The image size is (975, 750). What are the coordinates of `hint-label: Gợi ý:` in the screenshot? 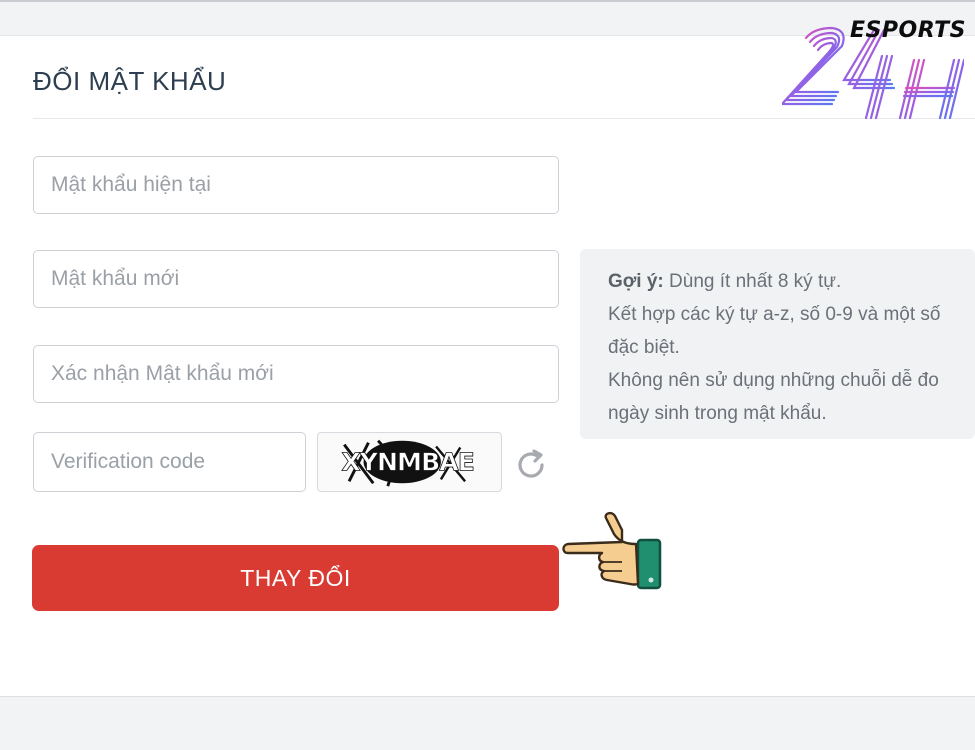 It's located at (636, 281).